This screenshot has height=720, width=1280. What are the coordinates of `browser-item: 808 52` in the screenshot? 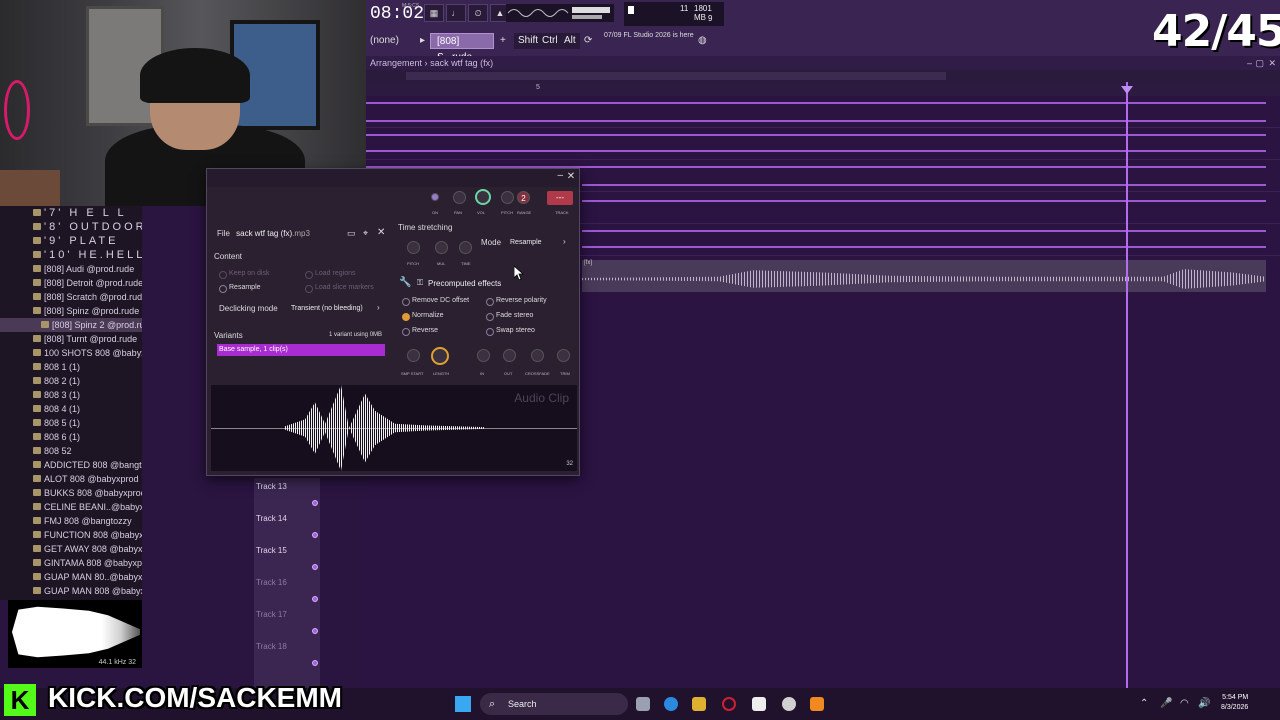 It's located at (71, 451).